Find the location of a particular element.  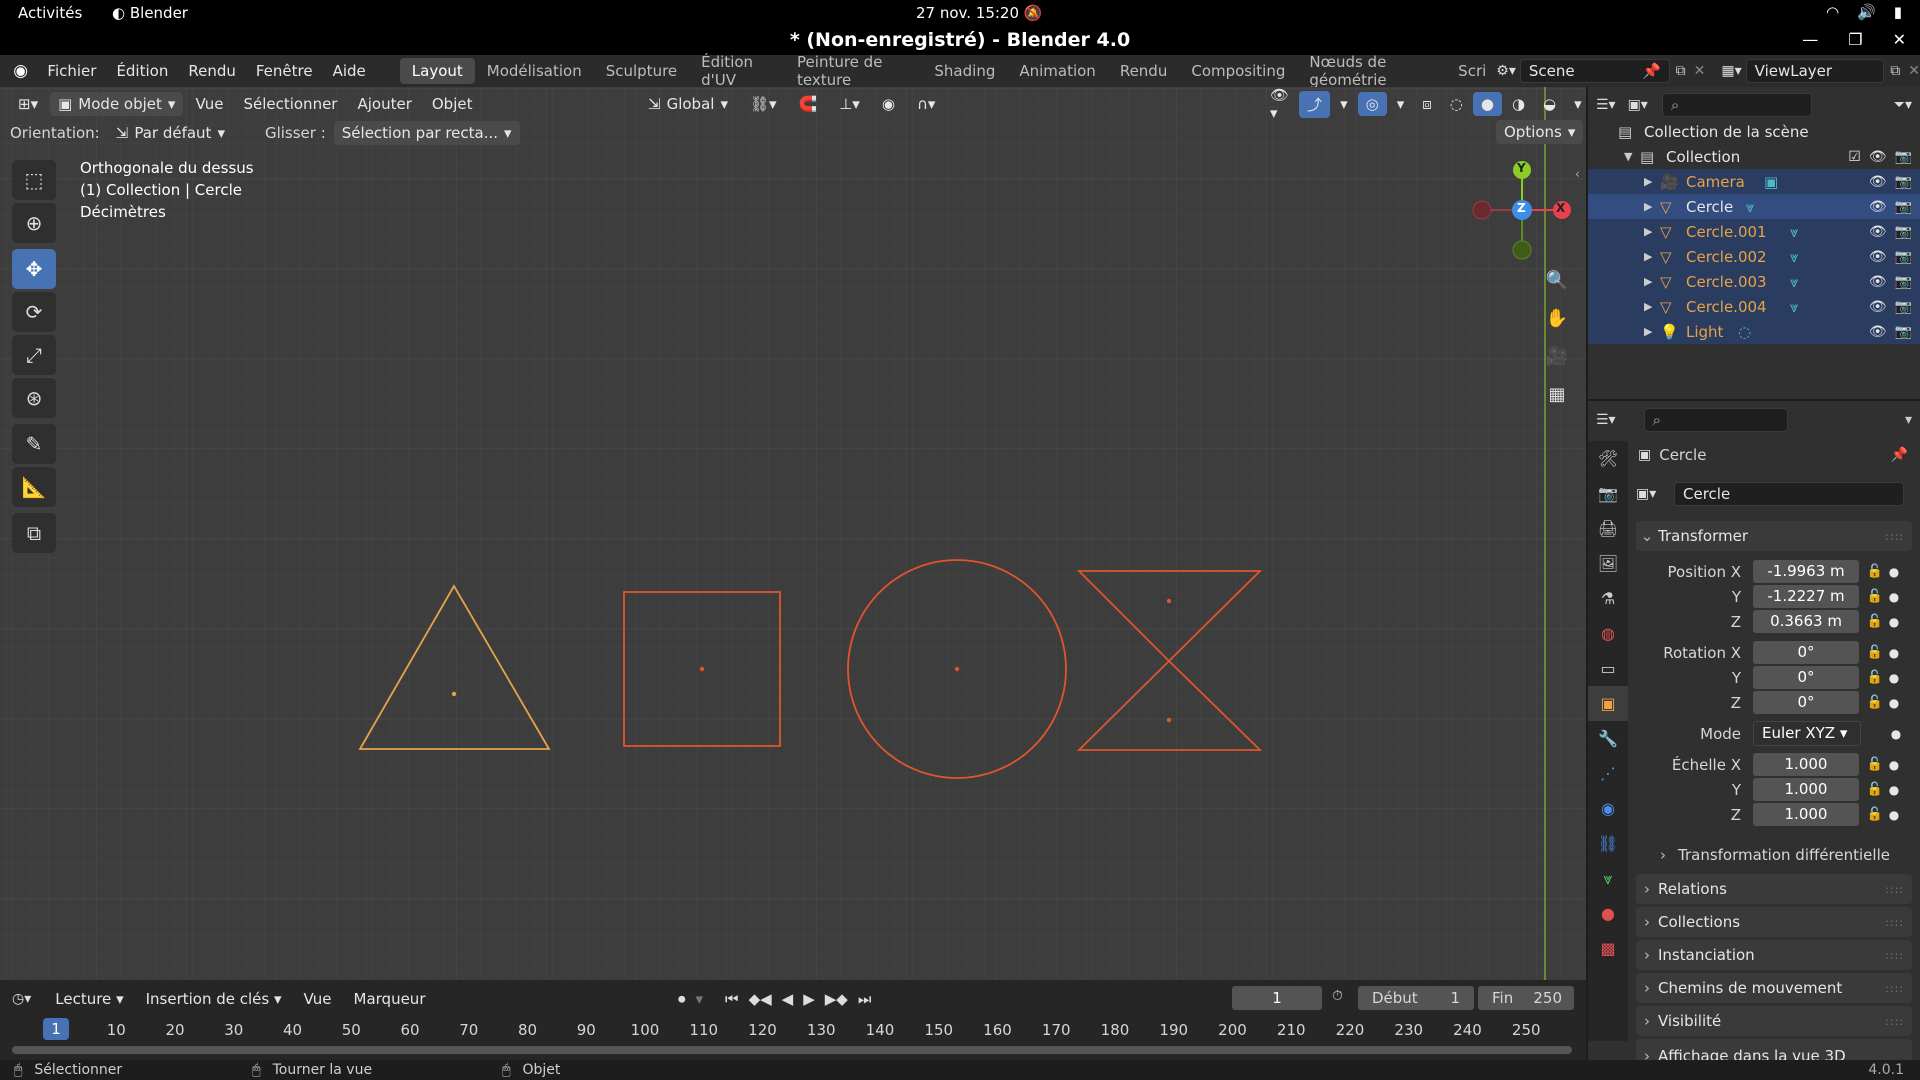

rendered-shading-icon: ◒ is located at coordinates (1549, 104).